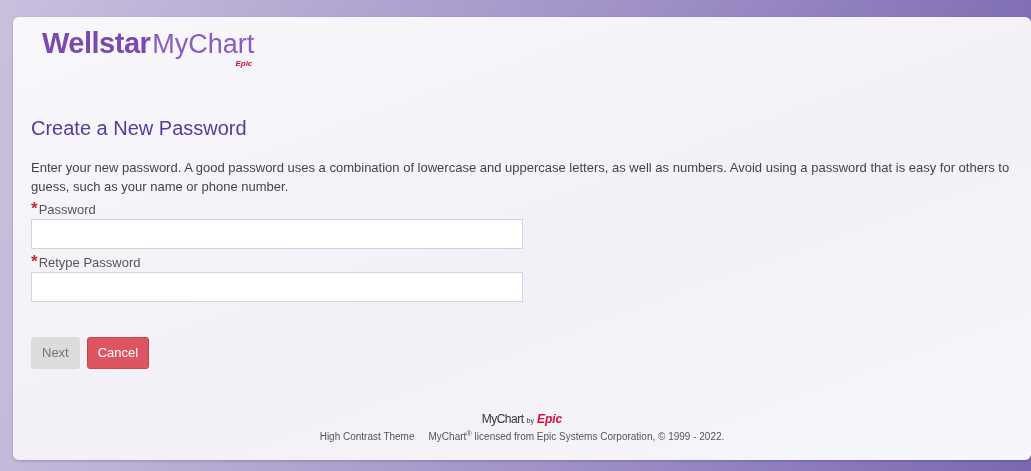 The height and width of the screenshot is (471, 1031). What do you see at coordinates (521, 177) in the screenshot?
I see `instructions-text: Enter your new password. A good password uses a combination of lowercase and uppercase letters, as well as numbers. Avoid using a password that is easy for others to guess, such as your name or phone number.` at bounding box center [521, 177].